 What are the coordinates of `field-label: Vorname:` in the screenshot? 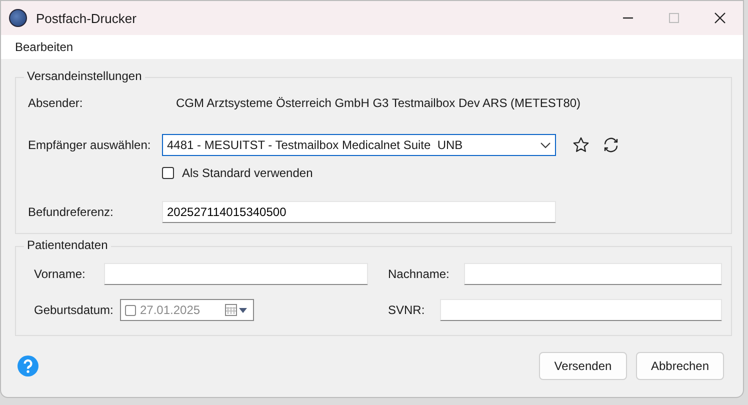 It's located at (60, 274).